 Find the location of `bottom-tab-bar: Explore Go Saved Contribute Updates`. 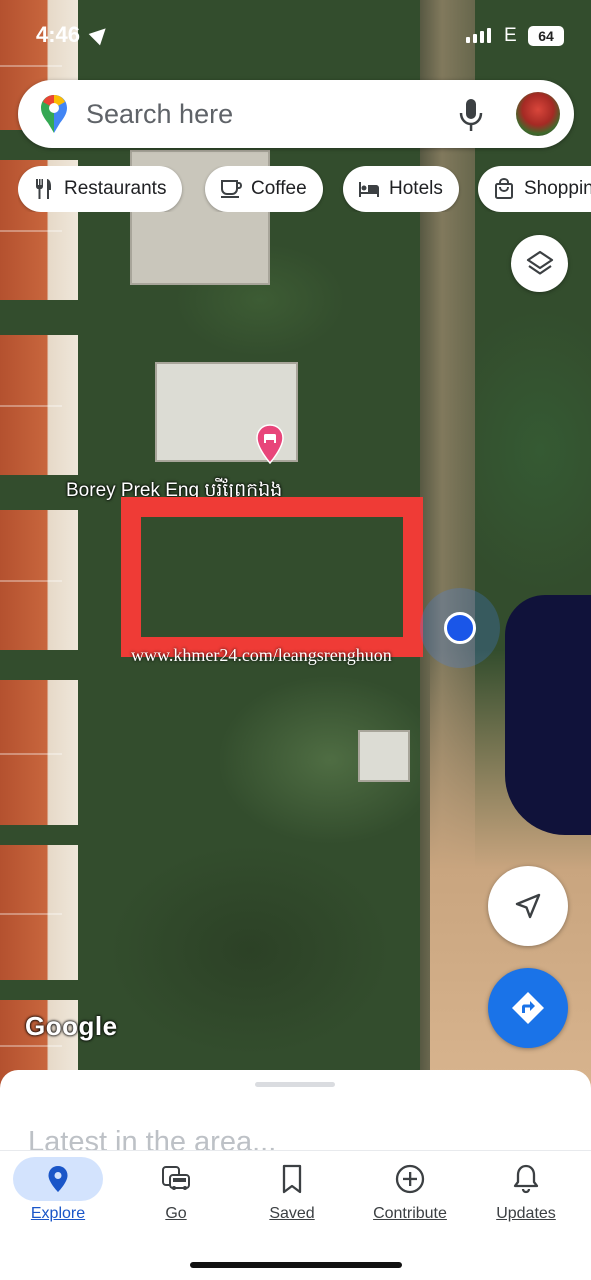

bottom-tab-bar: Explore Go Saved Contribute Updates is located at coordinates (295, 1215).